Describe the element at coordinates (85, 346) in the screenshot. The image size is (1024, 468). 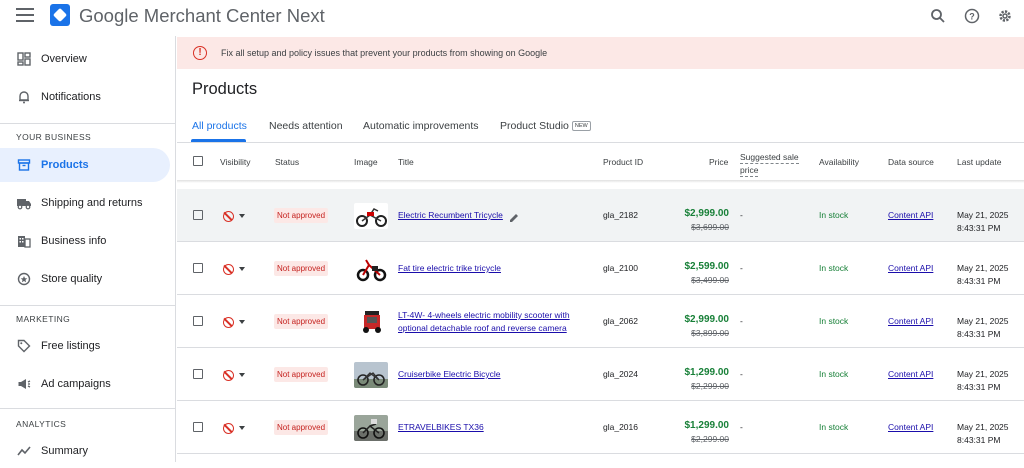
I see `sidebar-item-free-listings: Free listings` at that location.